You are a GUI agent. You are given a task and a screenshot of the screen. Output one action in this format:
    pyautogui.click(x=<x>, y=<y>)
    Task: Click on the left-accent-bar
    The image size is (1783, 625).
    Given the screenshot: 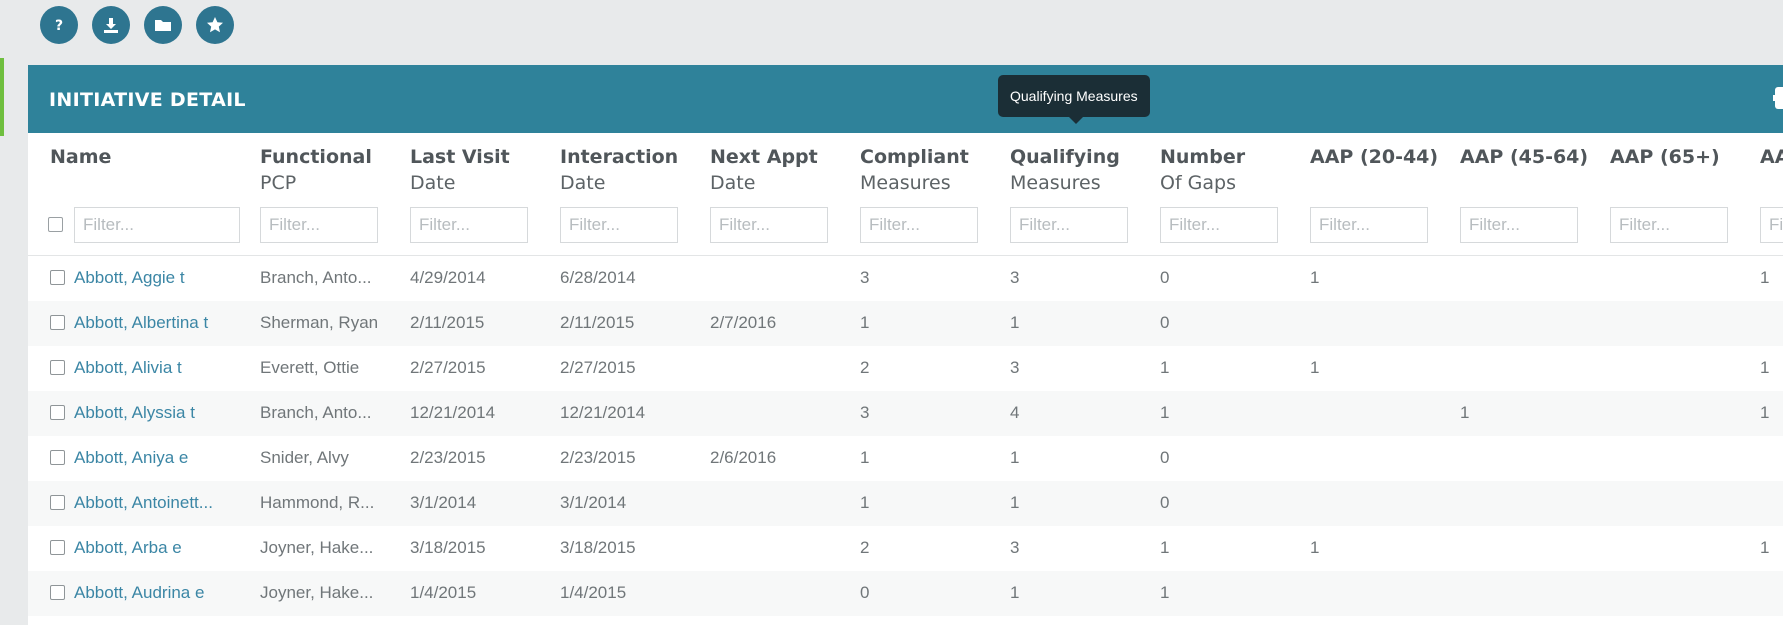 What is the action you would take?
    pyautogui.click(x=2, y=97)
    